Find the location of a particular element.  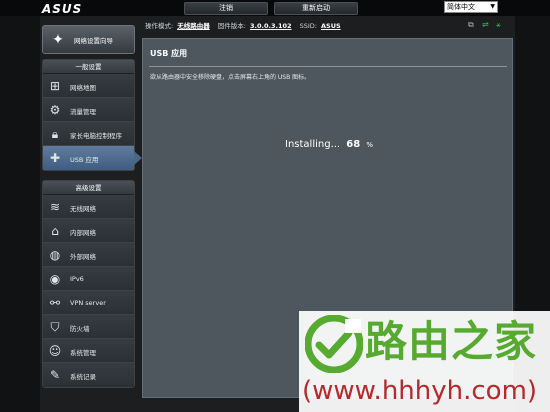

nav-label: 内部网络 is located at coordinates (83, 233).